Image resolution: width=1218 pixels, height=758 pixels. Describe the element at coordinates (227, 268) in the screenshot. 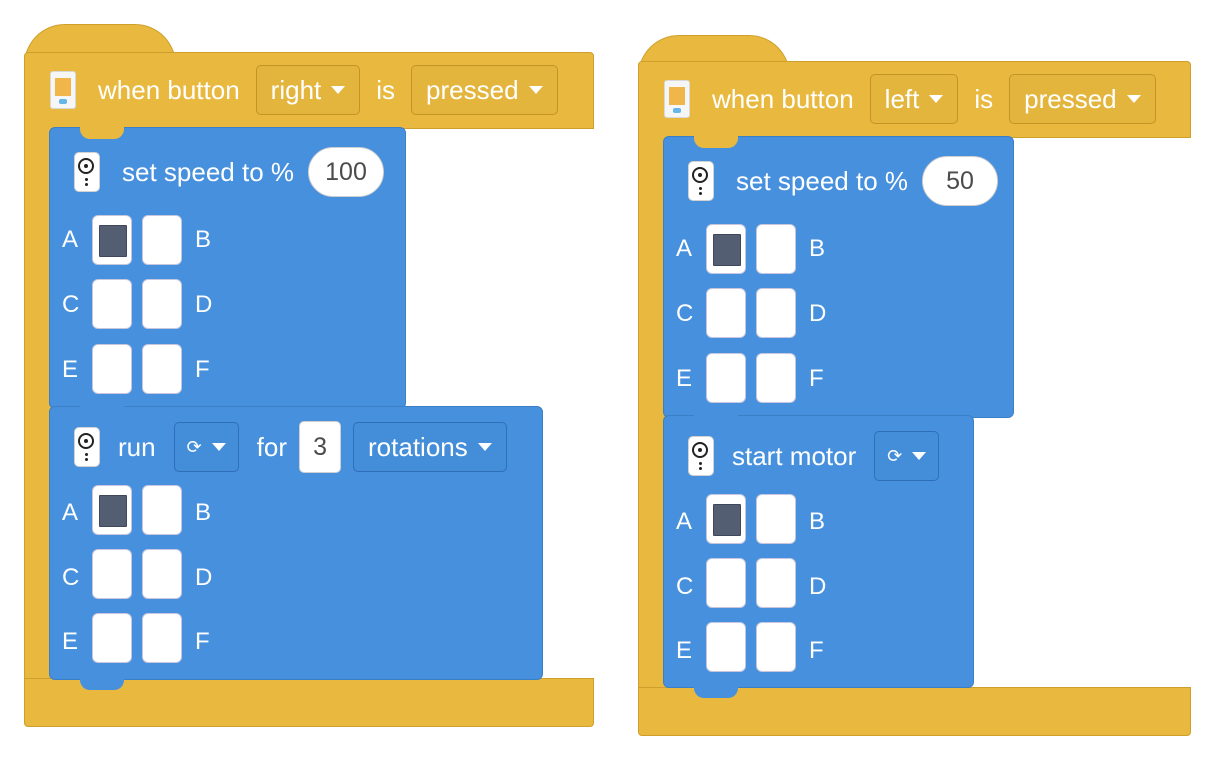

I see `set-speed-block: set speed to % 100 A B C D E F` at that location.